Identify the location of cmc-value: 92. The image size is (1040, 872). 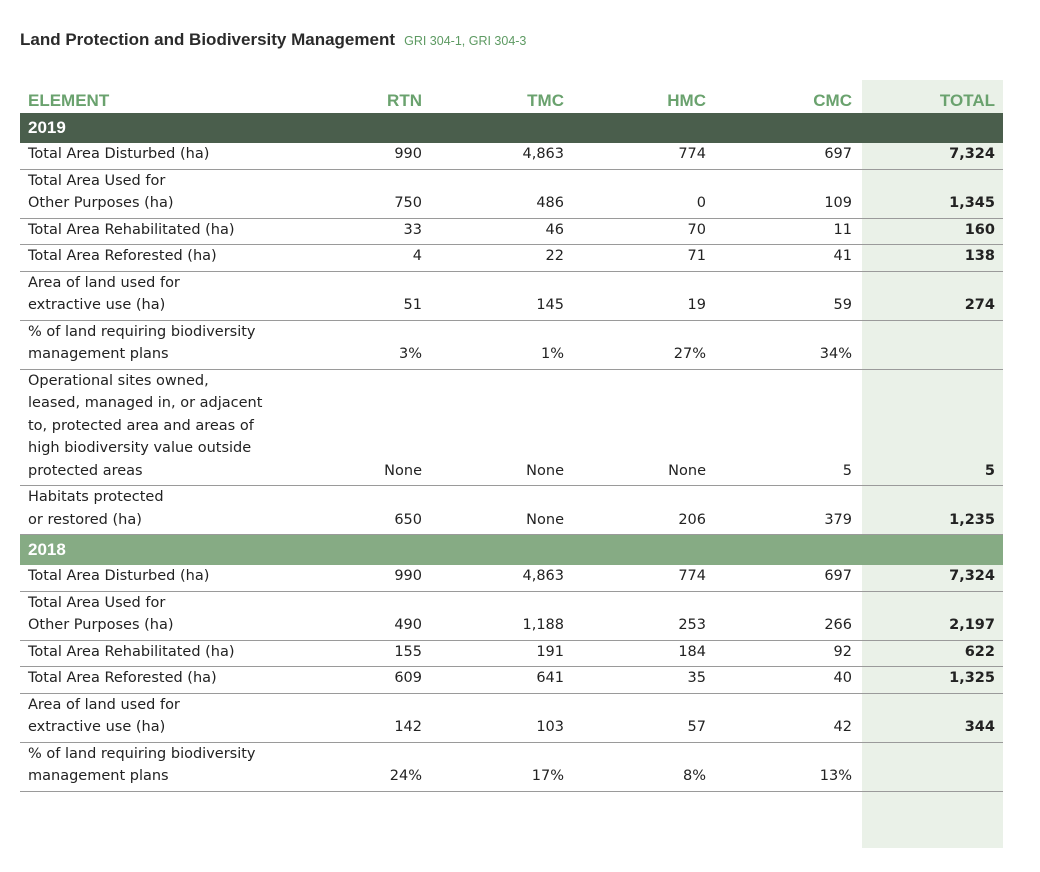
(787, 653).